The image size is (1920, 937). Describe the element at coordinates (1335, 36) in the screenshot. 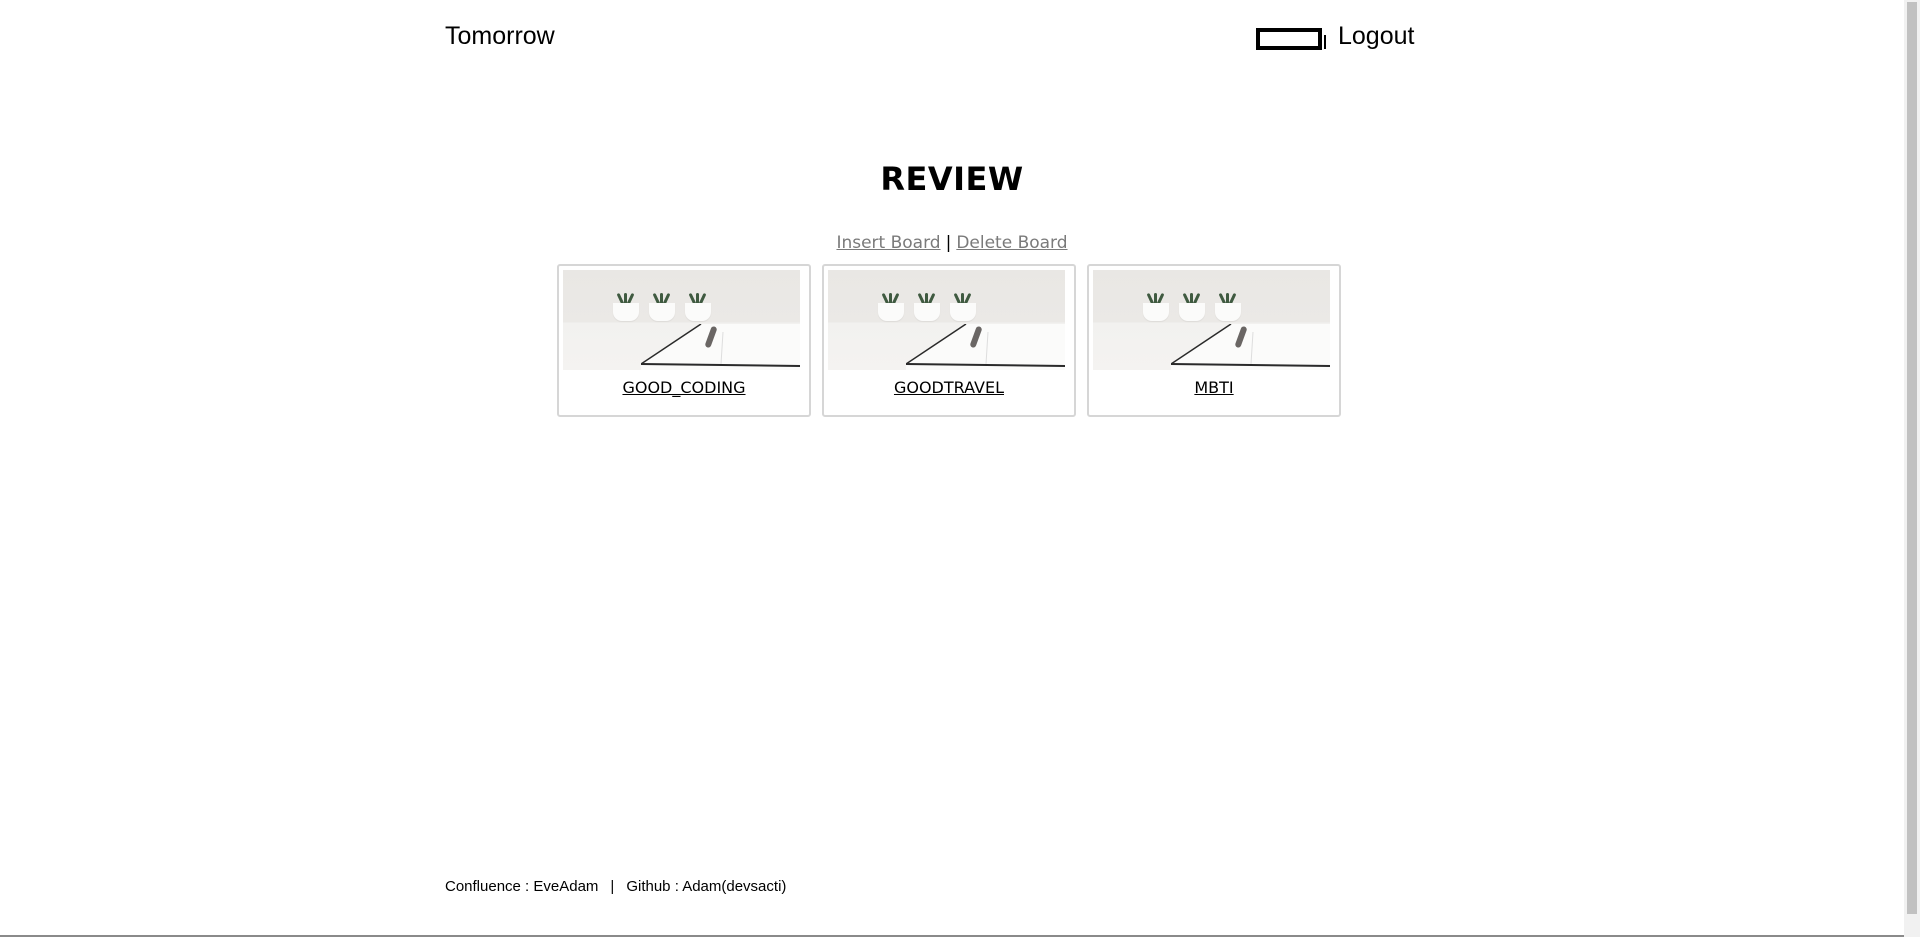

I see `header-actions: Logout` at that location.